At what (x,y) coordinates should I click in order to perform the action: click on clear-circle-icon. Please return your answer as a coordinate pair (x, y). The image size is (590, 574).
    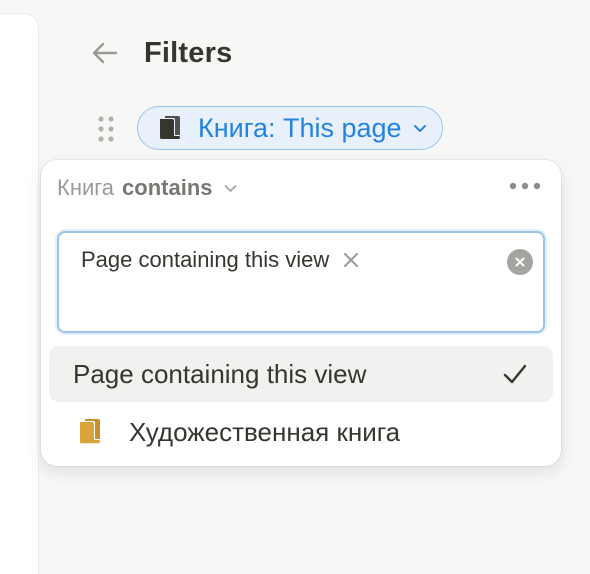
    Looking at the image, I should click on (520, 262).